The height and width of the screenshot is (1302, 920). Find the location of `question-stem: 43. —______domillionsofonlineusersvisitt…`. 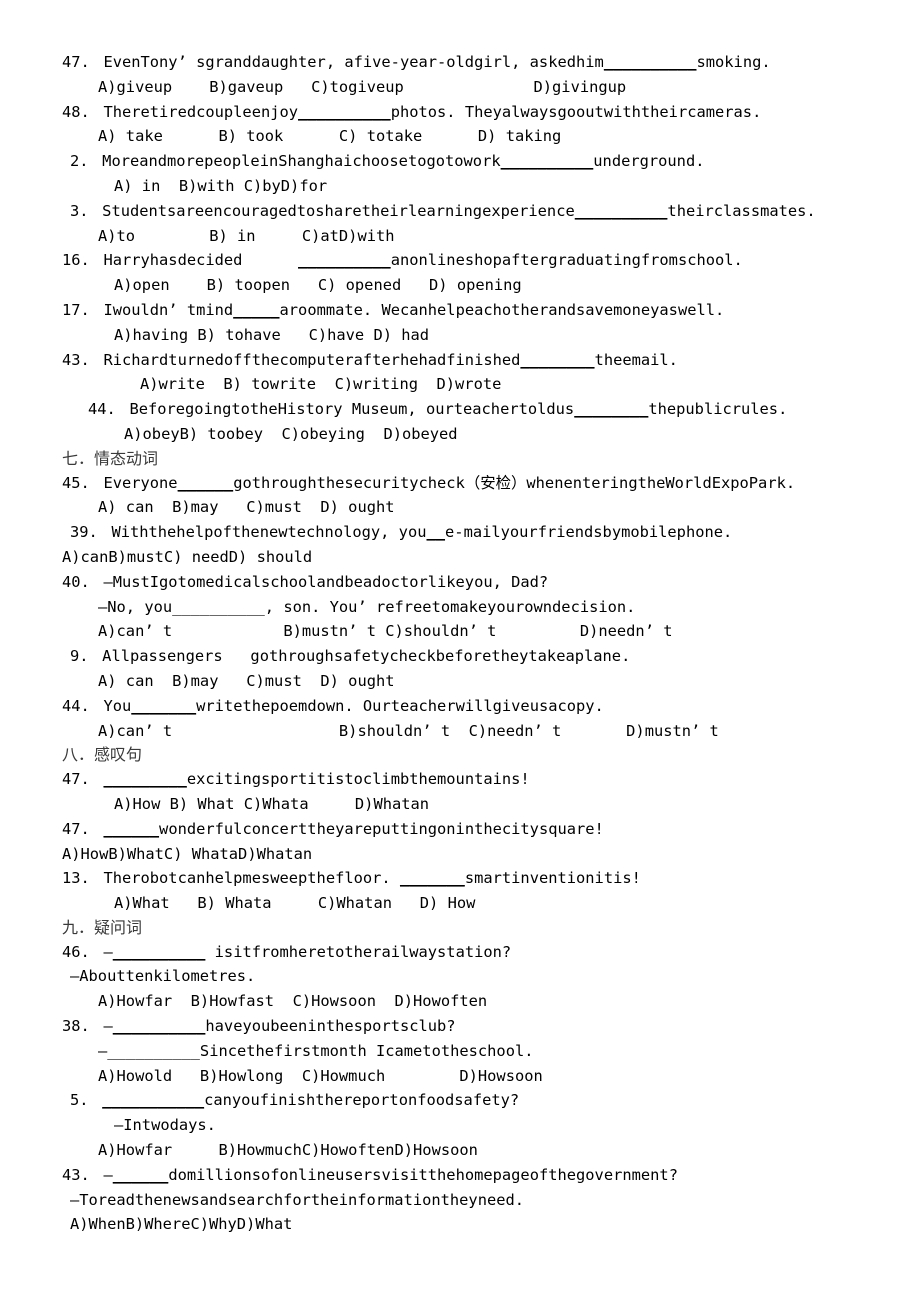

question-stem: 43. —______domillionsofonlineusersvisitt… is located at coordinates (463, 1175).